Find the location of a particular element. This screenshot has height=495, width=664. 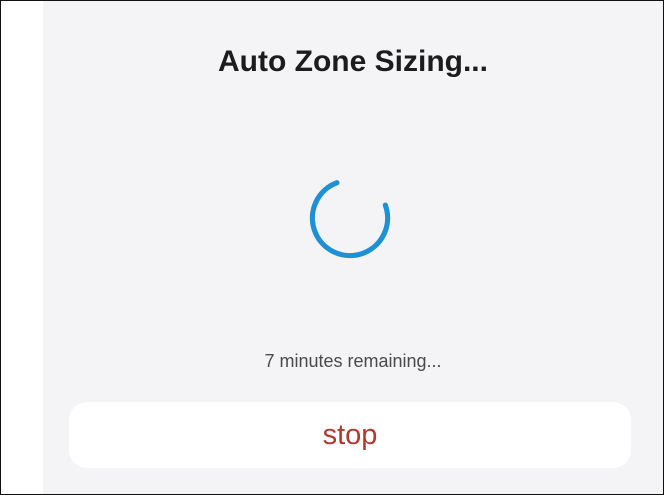

stop-button: stop is located at coordinates (350, 435).